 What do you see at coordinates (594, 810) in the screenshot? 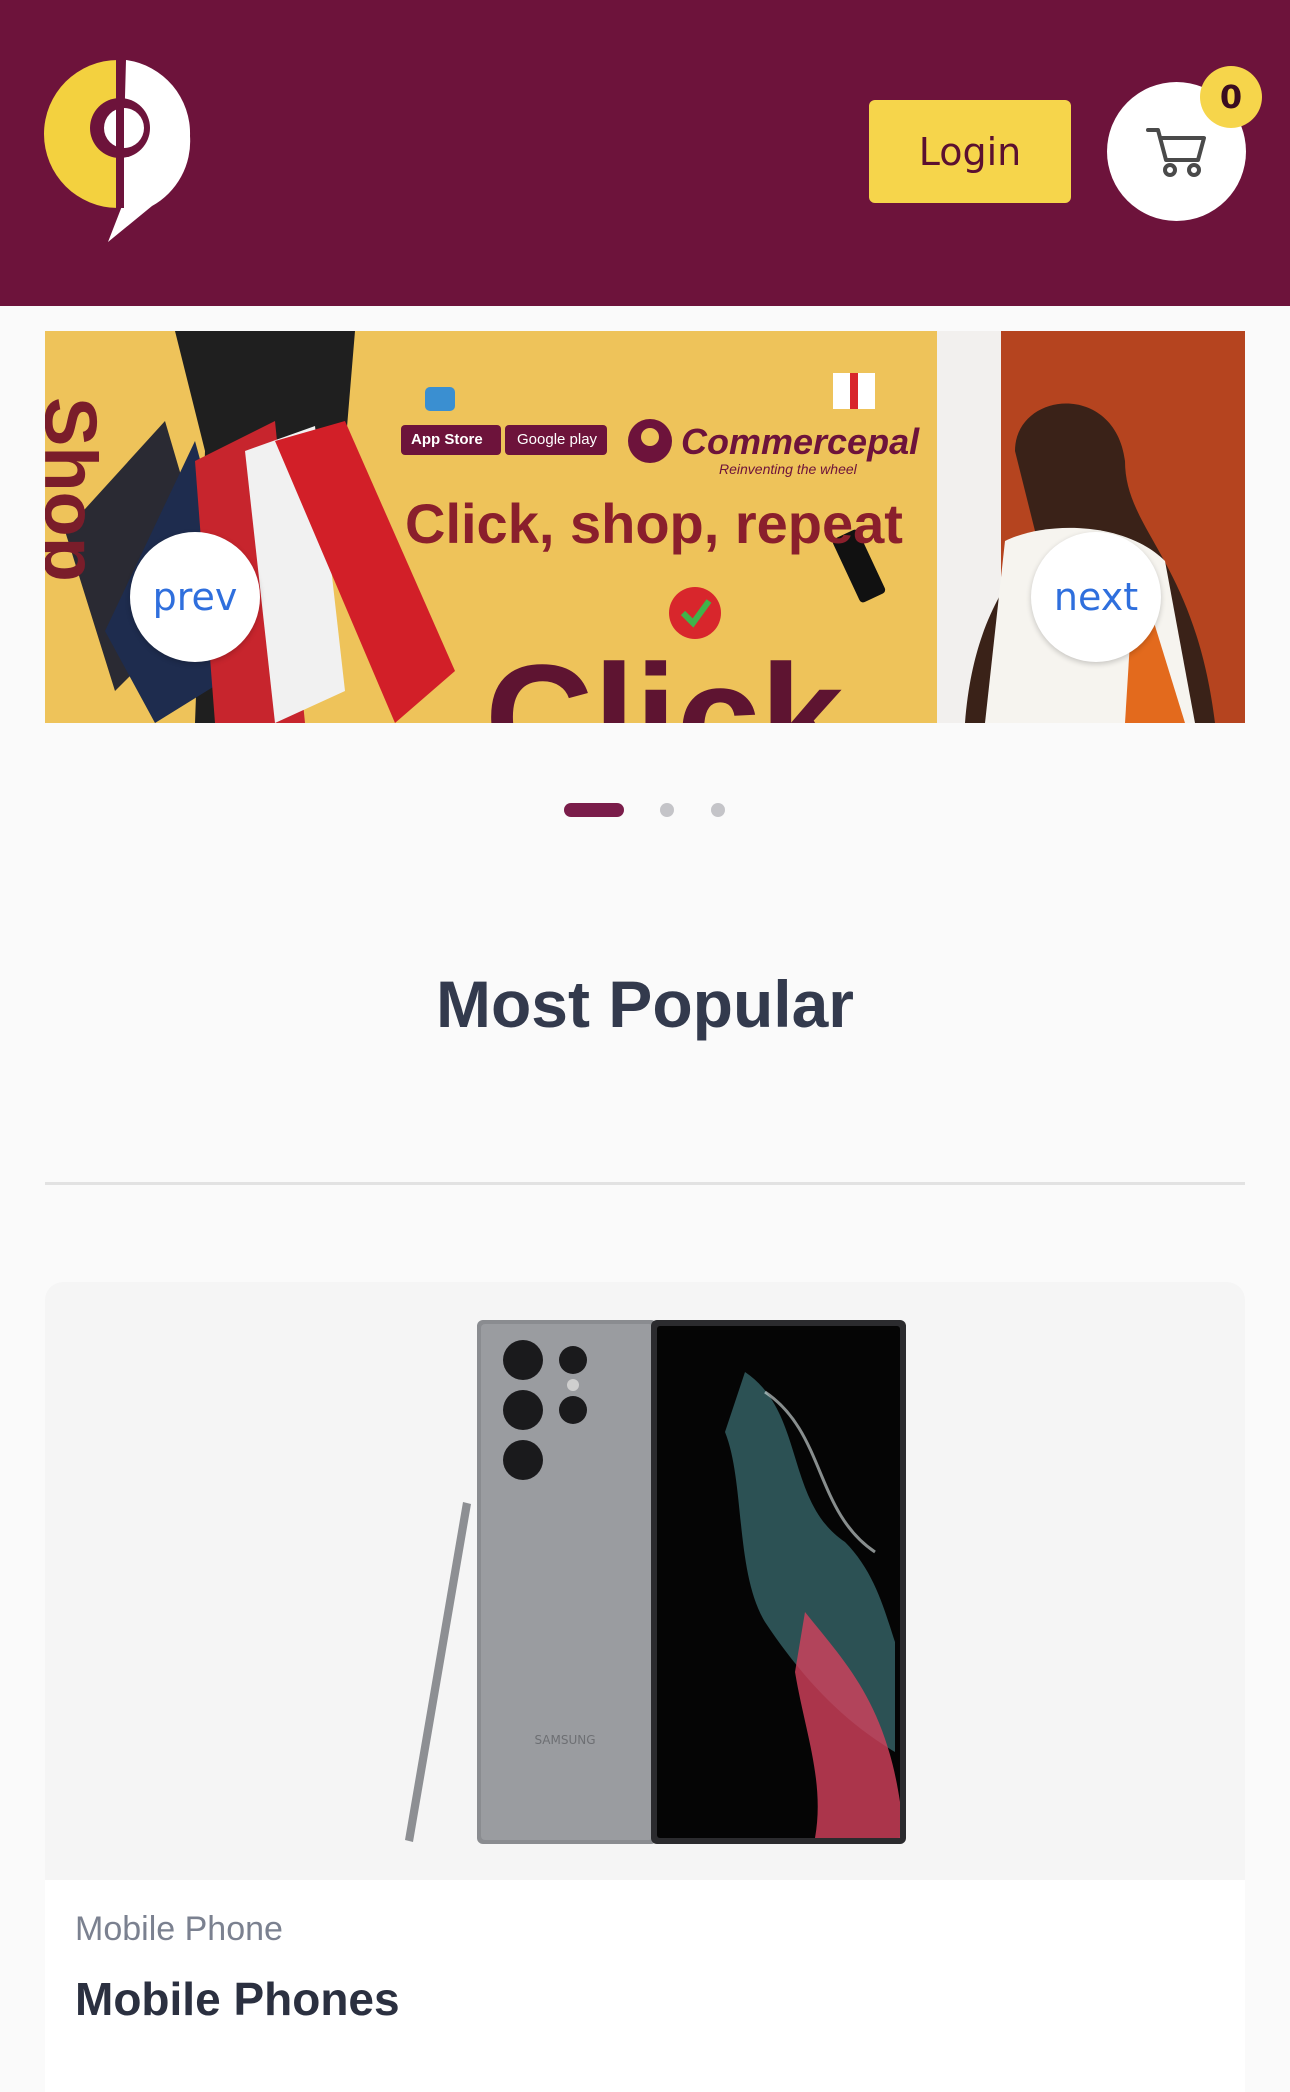
I see `carousel-dot-active` at bounding box center [594, 810].